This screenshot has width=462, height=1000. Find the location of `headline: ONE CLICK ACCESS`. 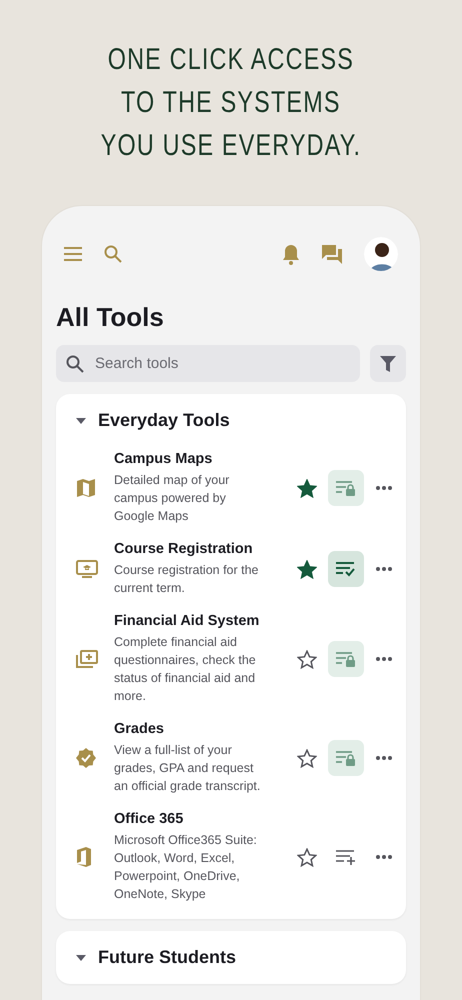

headline: ONE CLICK ACCESS is located at coordinates (231, 60).